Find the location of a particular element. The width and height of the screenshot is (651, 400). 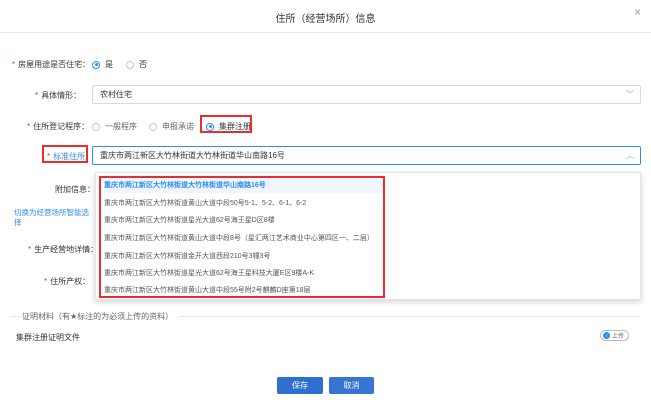

highlight-box-label is located at coordinates (65, 154).